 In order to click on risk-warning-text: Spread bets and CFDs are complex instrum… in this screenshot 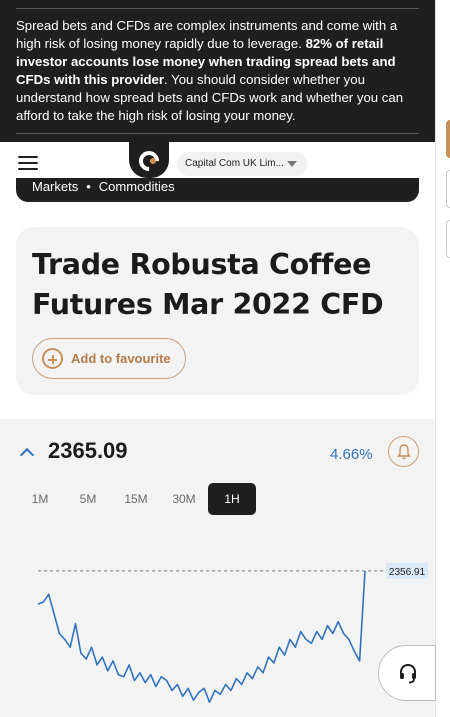, I will do `click(218, 71)`.